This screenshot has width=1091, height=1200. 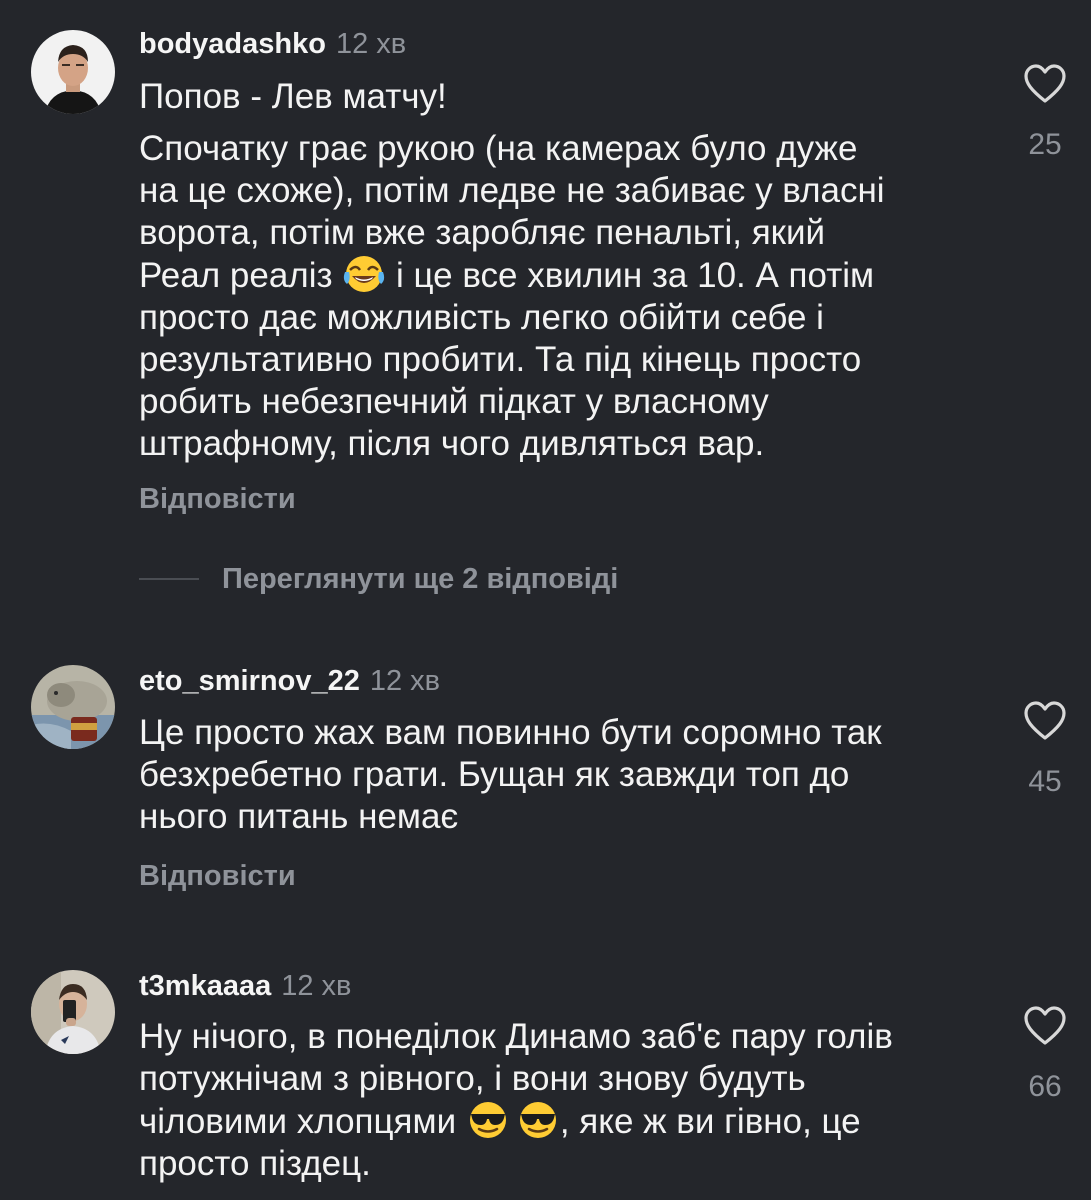 I want to click on like-count: 25, so click(x=1045, y=144).